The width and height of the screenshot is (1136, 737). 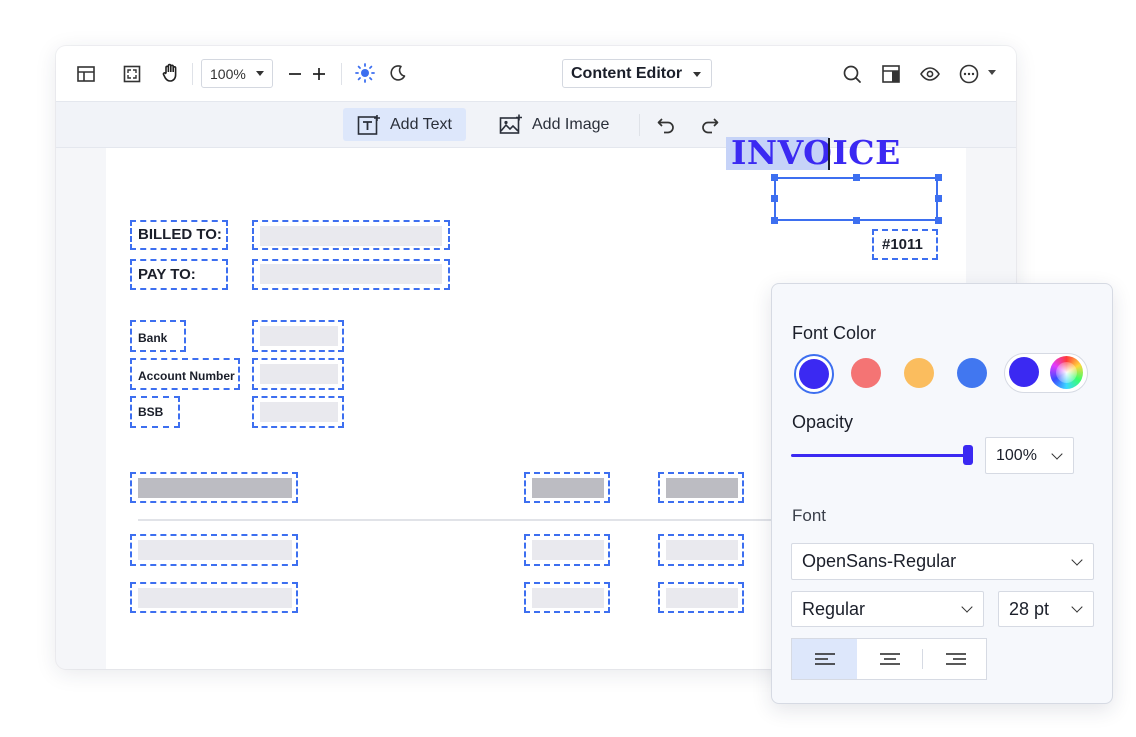 I want to click on mode-label: Content Editor, so click(x=627, y=73).